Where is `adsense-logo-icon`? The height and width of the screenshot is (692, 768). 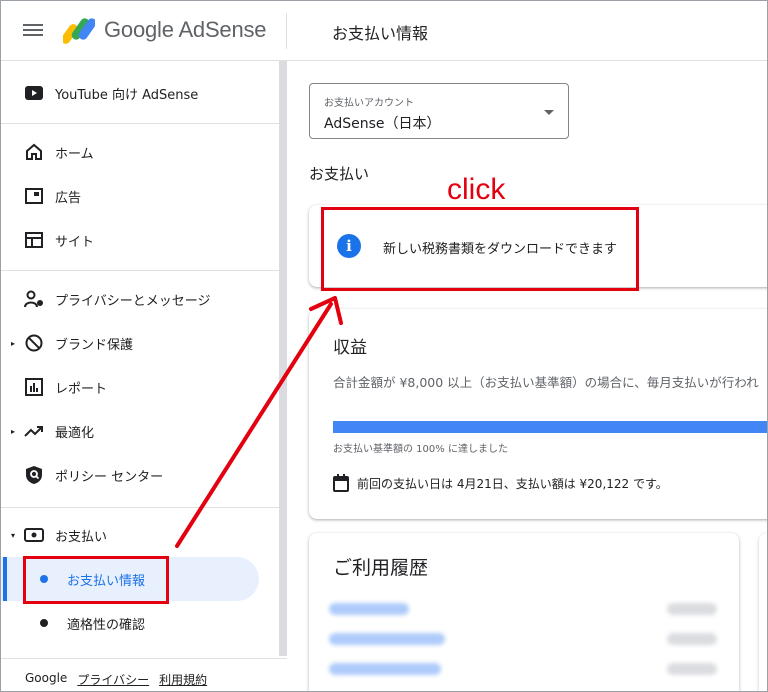
adsense-logo-icon is located at coordinates (79, 31).